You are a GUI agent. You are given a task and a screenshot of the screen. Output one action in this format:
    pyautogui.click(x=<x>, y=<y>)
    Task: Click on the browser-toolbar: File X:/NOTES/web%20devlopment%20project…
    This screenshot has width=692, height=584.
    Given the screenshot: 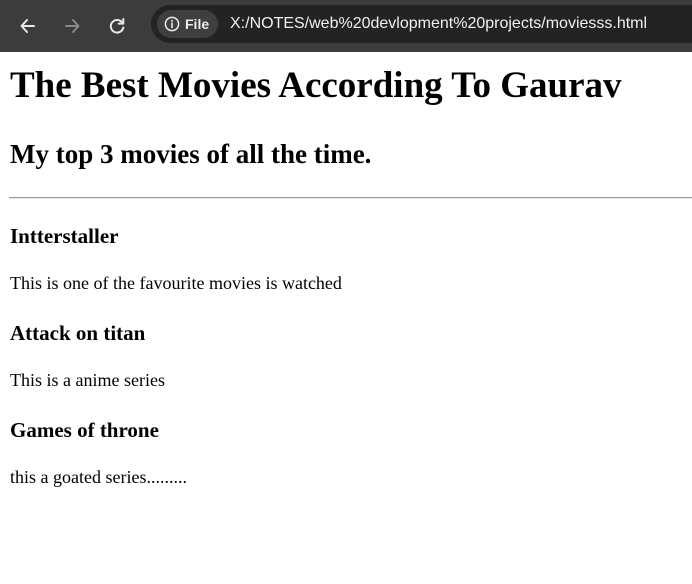 What is the action you would take?
    pyautogui.click(x=346, y=26)
    